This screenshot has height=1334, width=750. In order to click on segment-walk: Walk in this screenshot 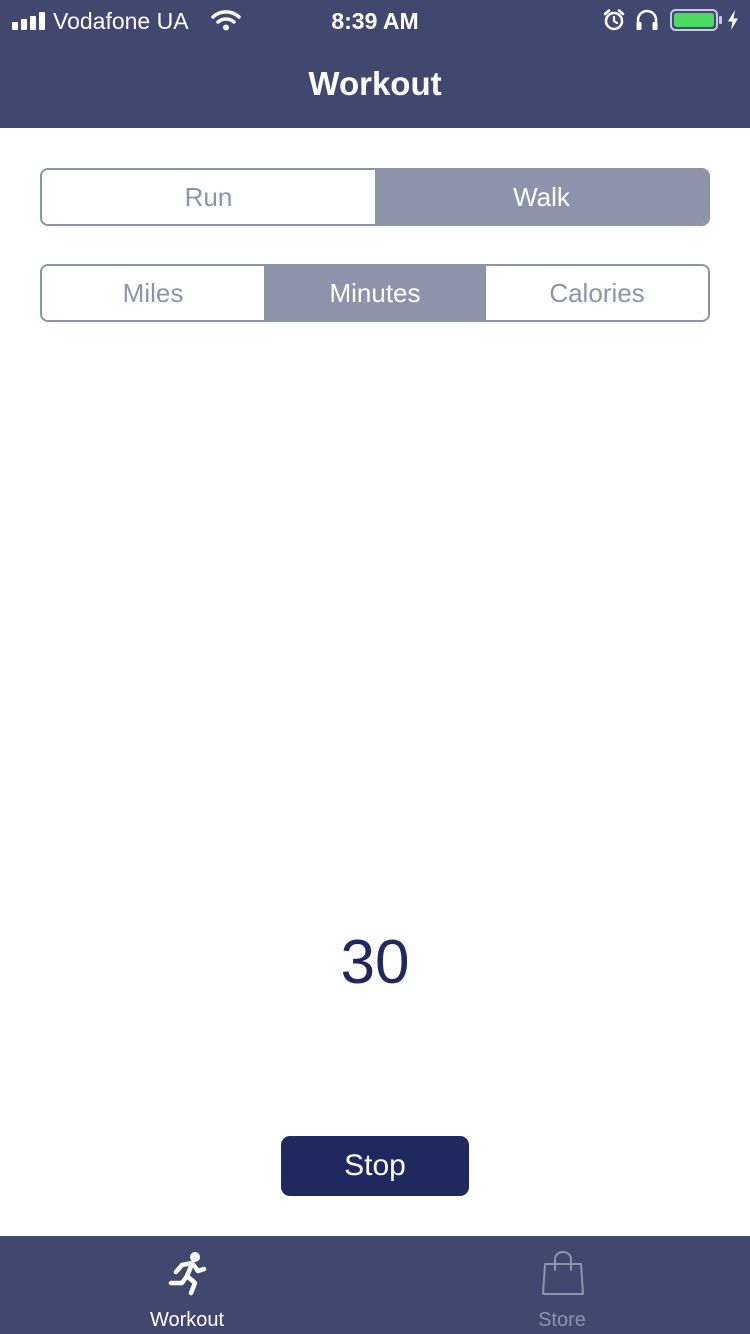, I will do `click(541, 197)`.